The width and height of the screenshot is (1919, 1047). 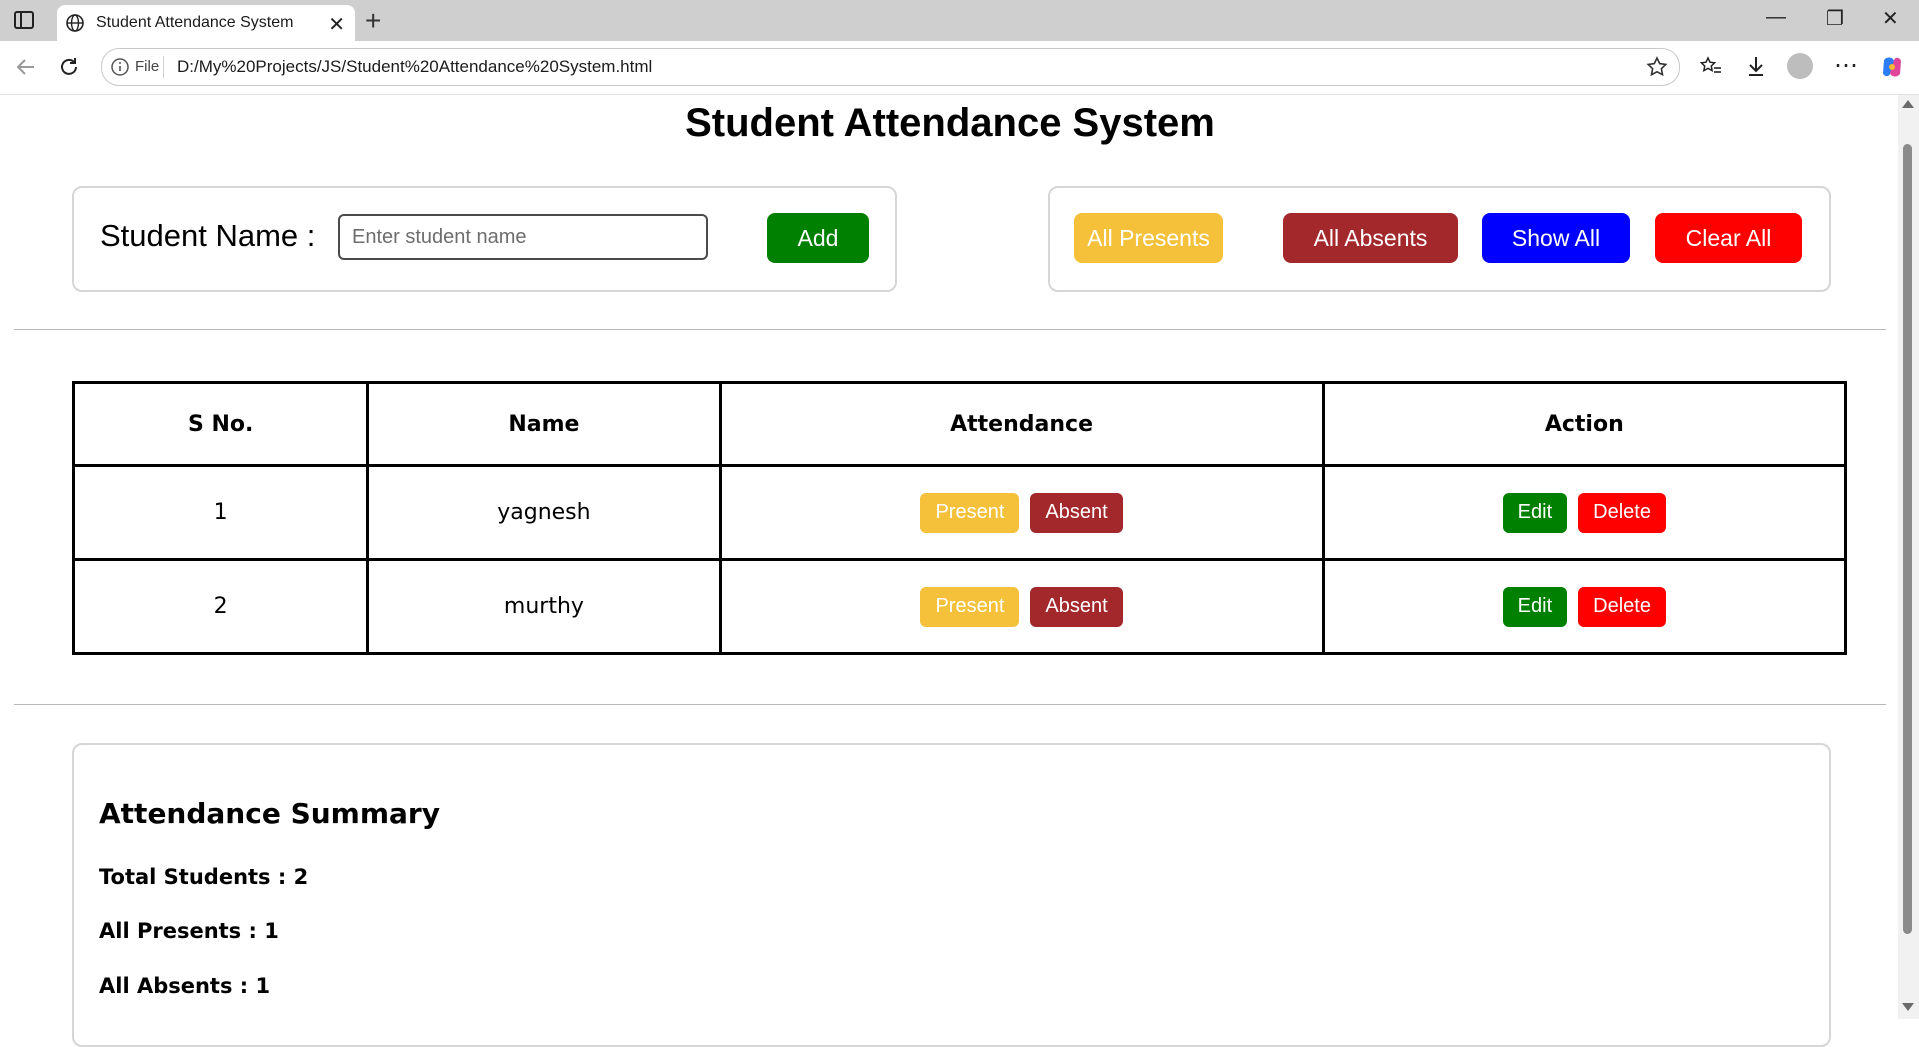 I want to click on all-presents-button: All Presents, so click(x=1148, y=238).